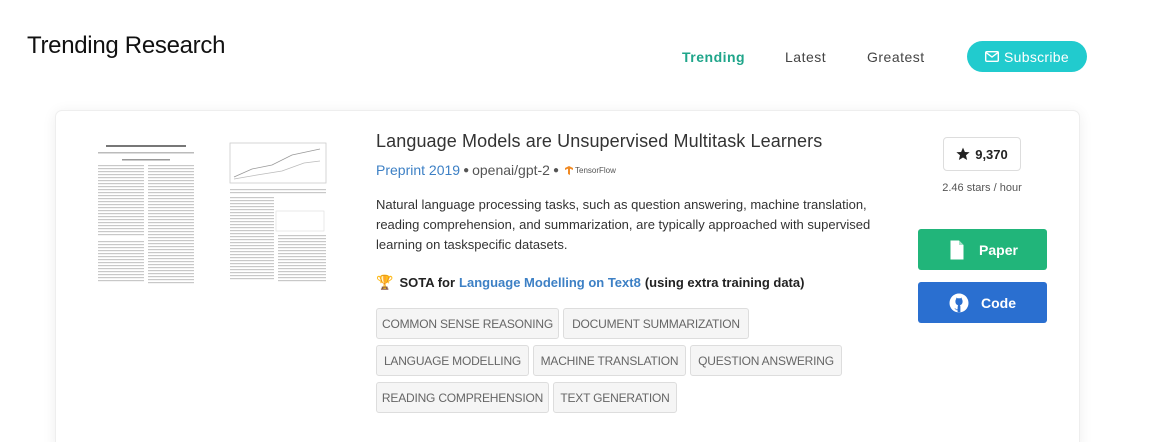 This screenshot has height=442, width=1163. What do you see at coordinates (896, 57) in the screenshot?
I see `tab-greatest: Greatest` at bounding box center [896, 57].